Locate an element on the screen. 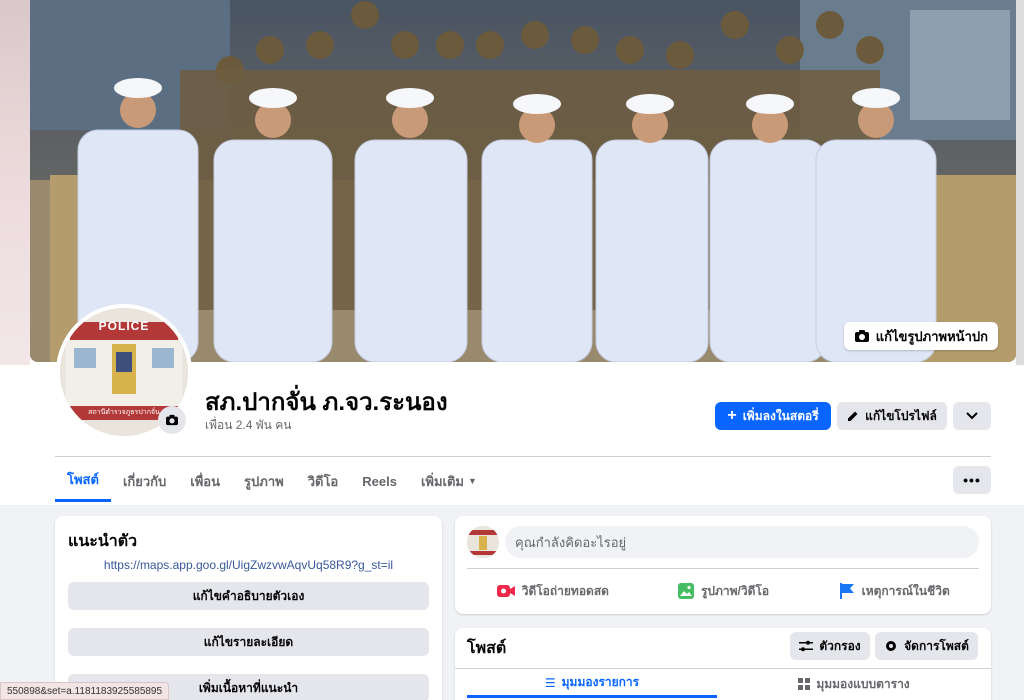  profile-more-button is located at coordinates (972, 416).